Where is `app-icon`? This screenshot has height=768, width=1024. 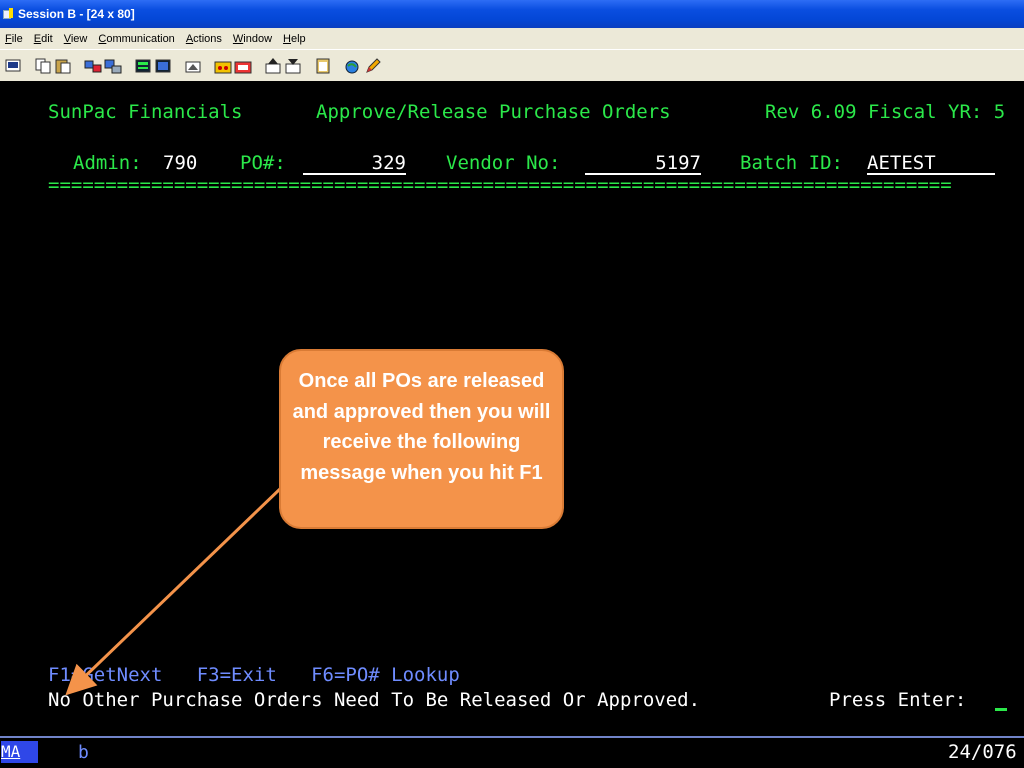 app-icon is located at coordinates (9, 14).